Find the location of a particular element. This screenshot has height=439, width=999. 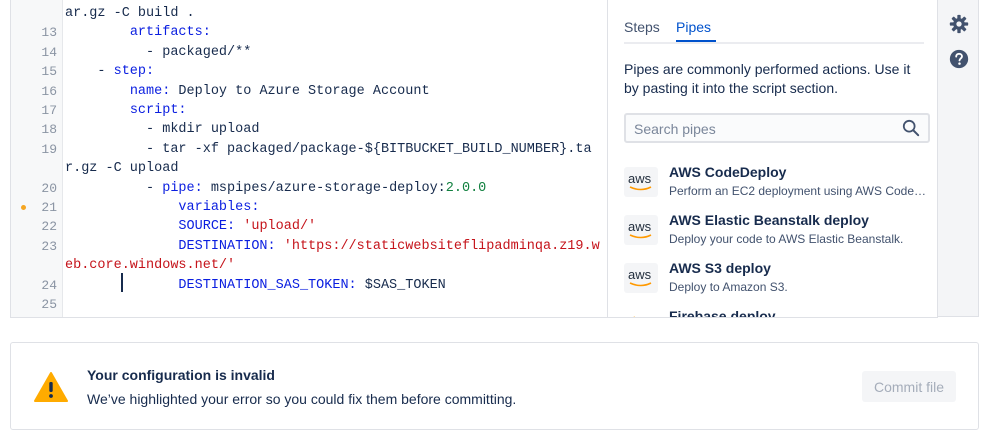

code-text: artifacts: is located at coordinates (138, 32).